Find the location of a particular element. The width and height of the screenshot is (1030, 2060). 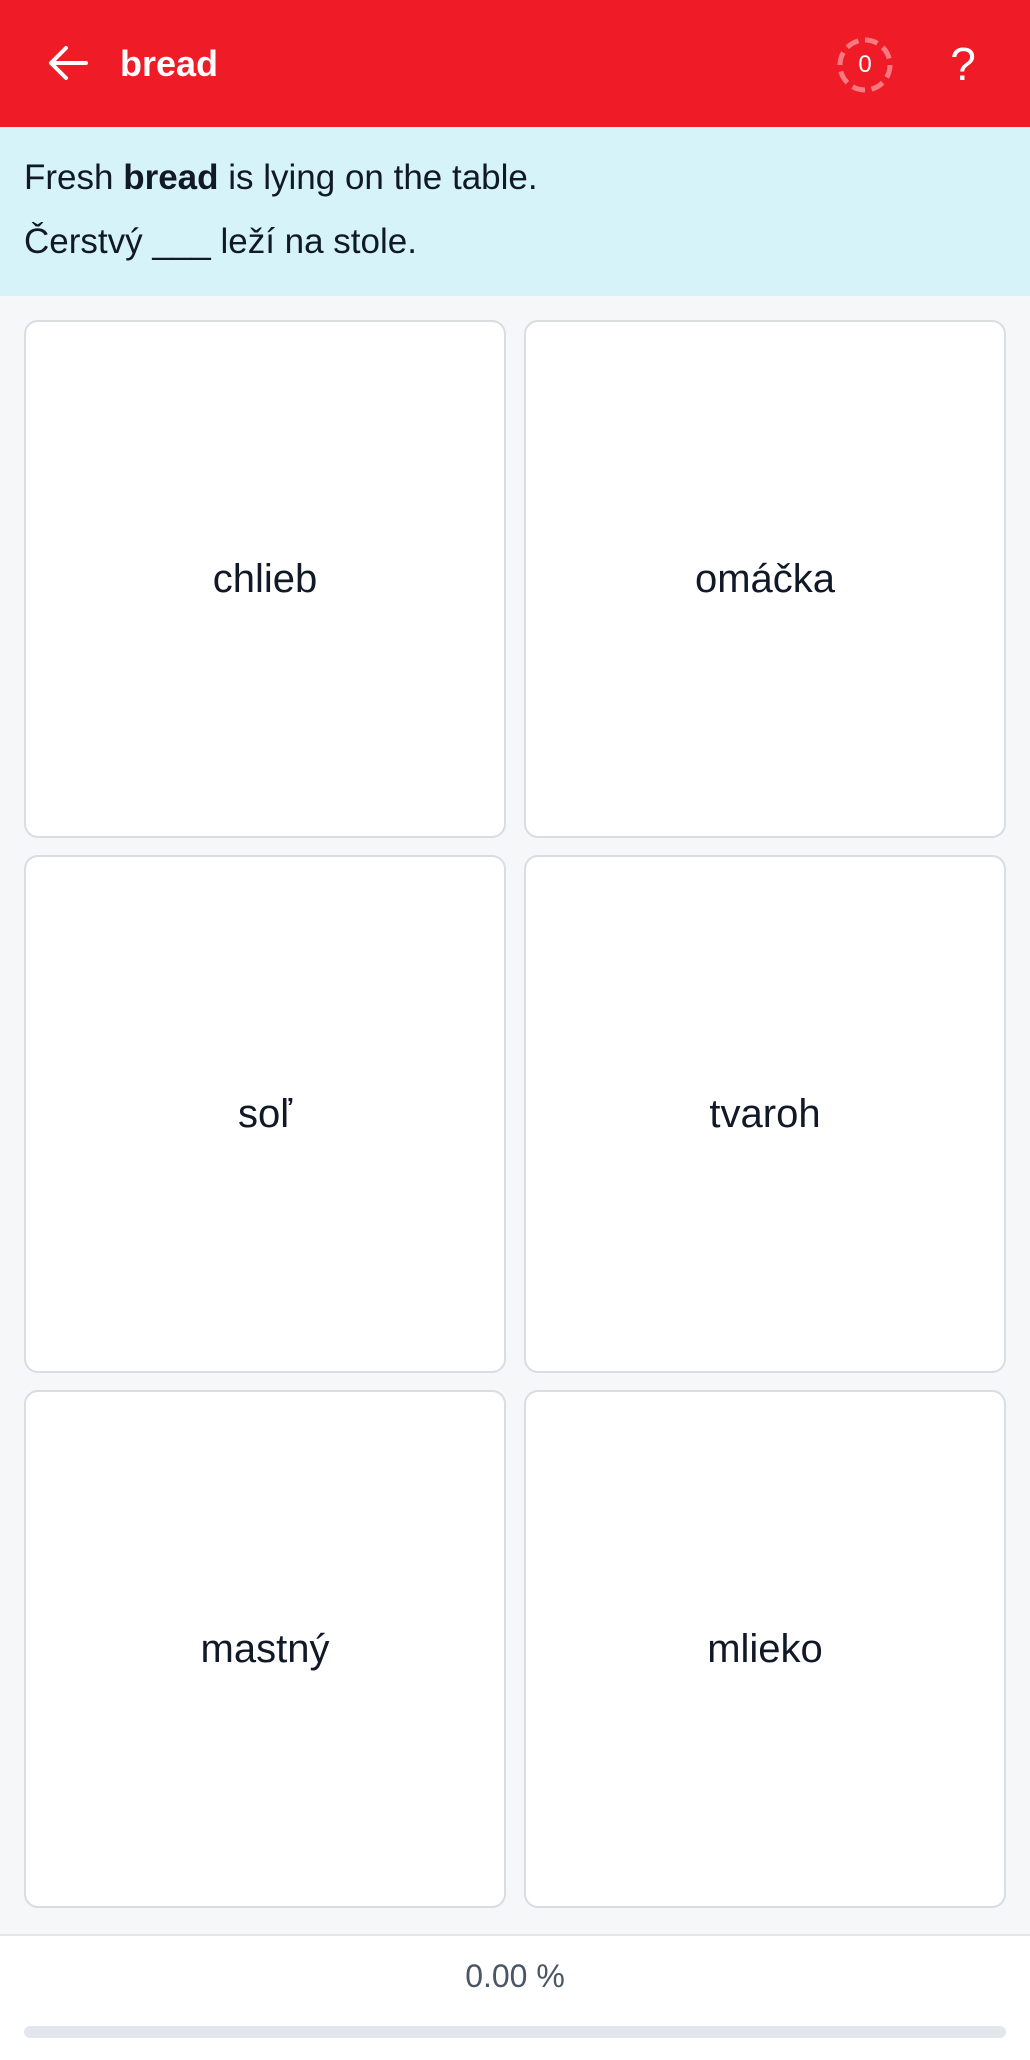

top-bar: bread 0 ? is located at coordinates (515, 63).